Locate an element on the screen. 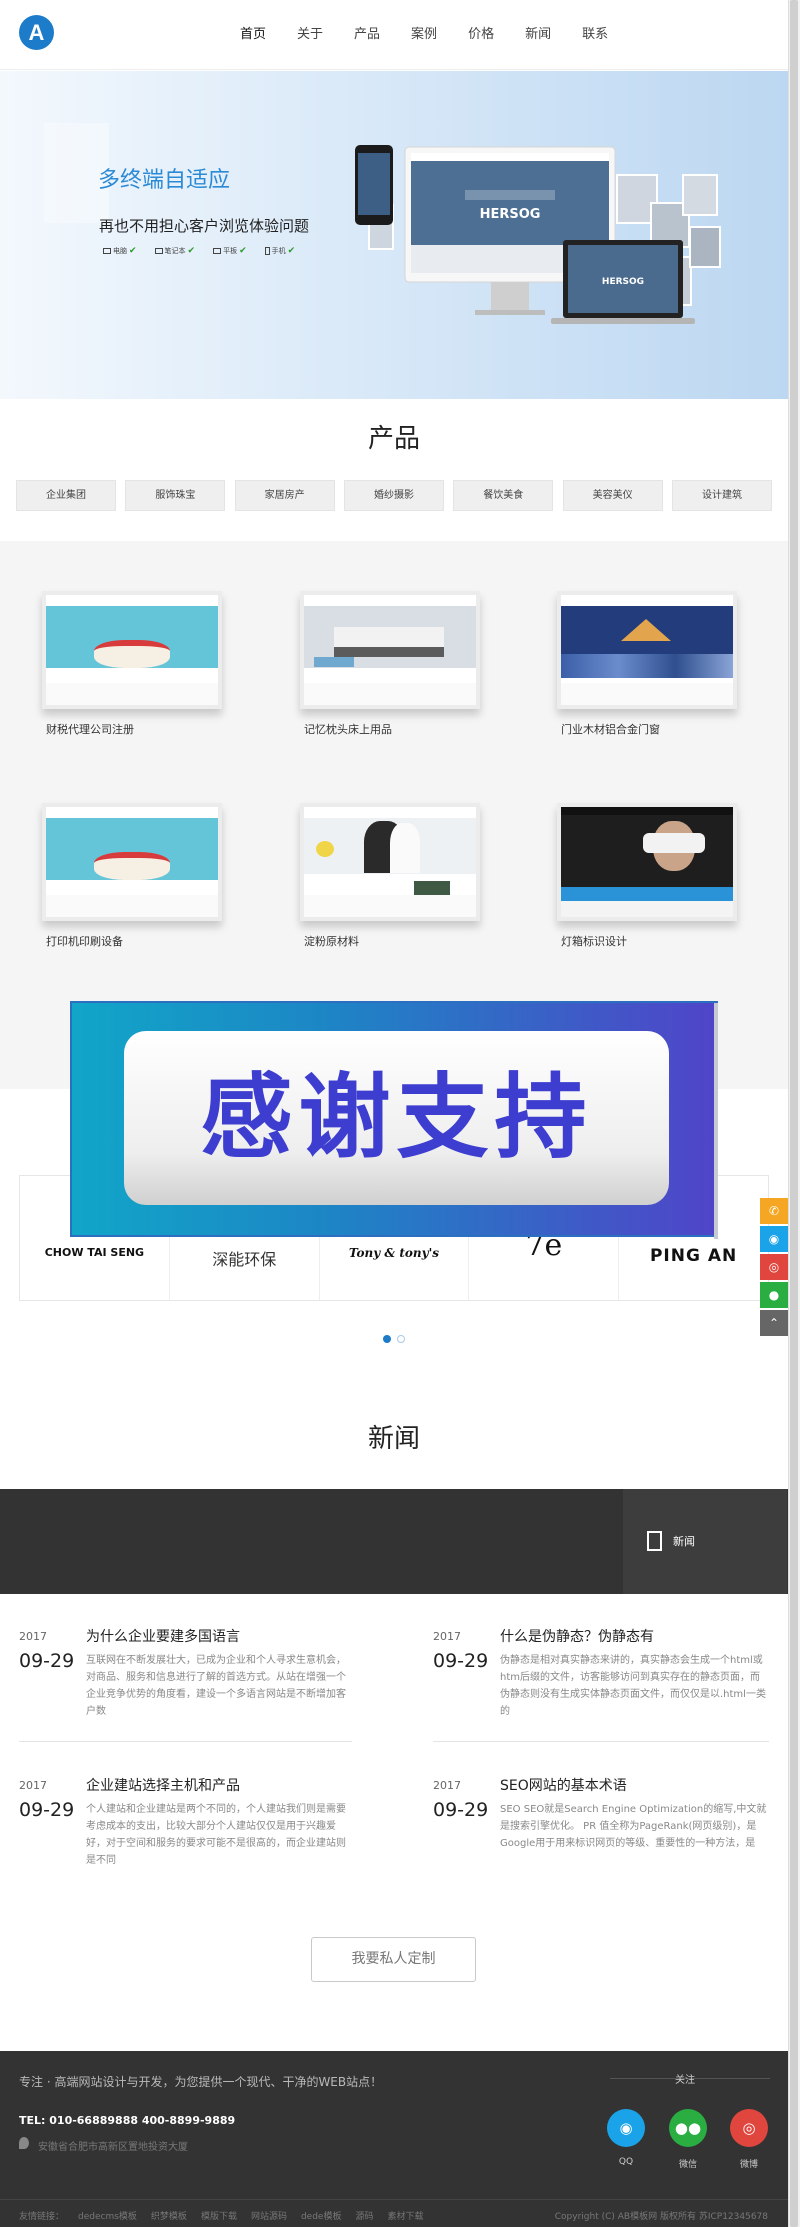 This screenshot has width=800, height=2227. laptop-icon is located at coordinates (158, 251).